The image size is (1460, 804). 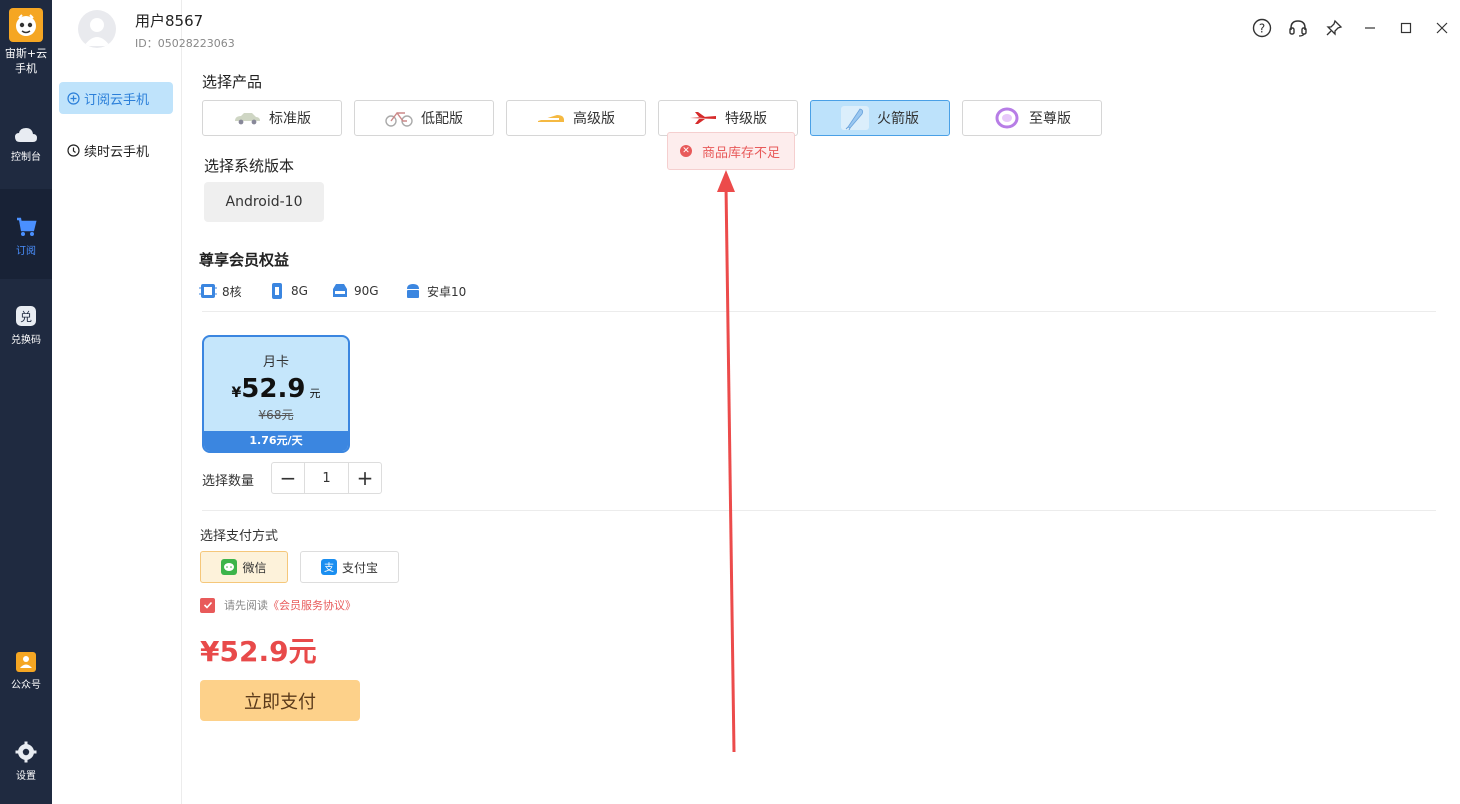 What do you see at coordinates (349, 567) in the screenshot?
I see `payment-alipay: 支 支付宝` at bounding box center [349, 567].